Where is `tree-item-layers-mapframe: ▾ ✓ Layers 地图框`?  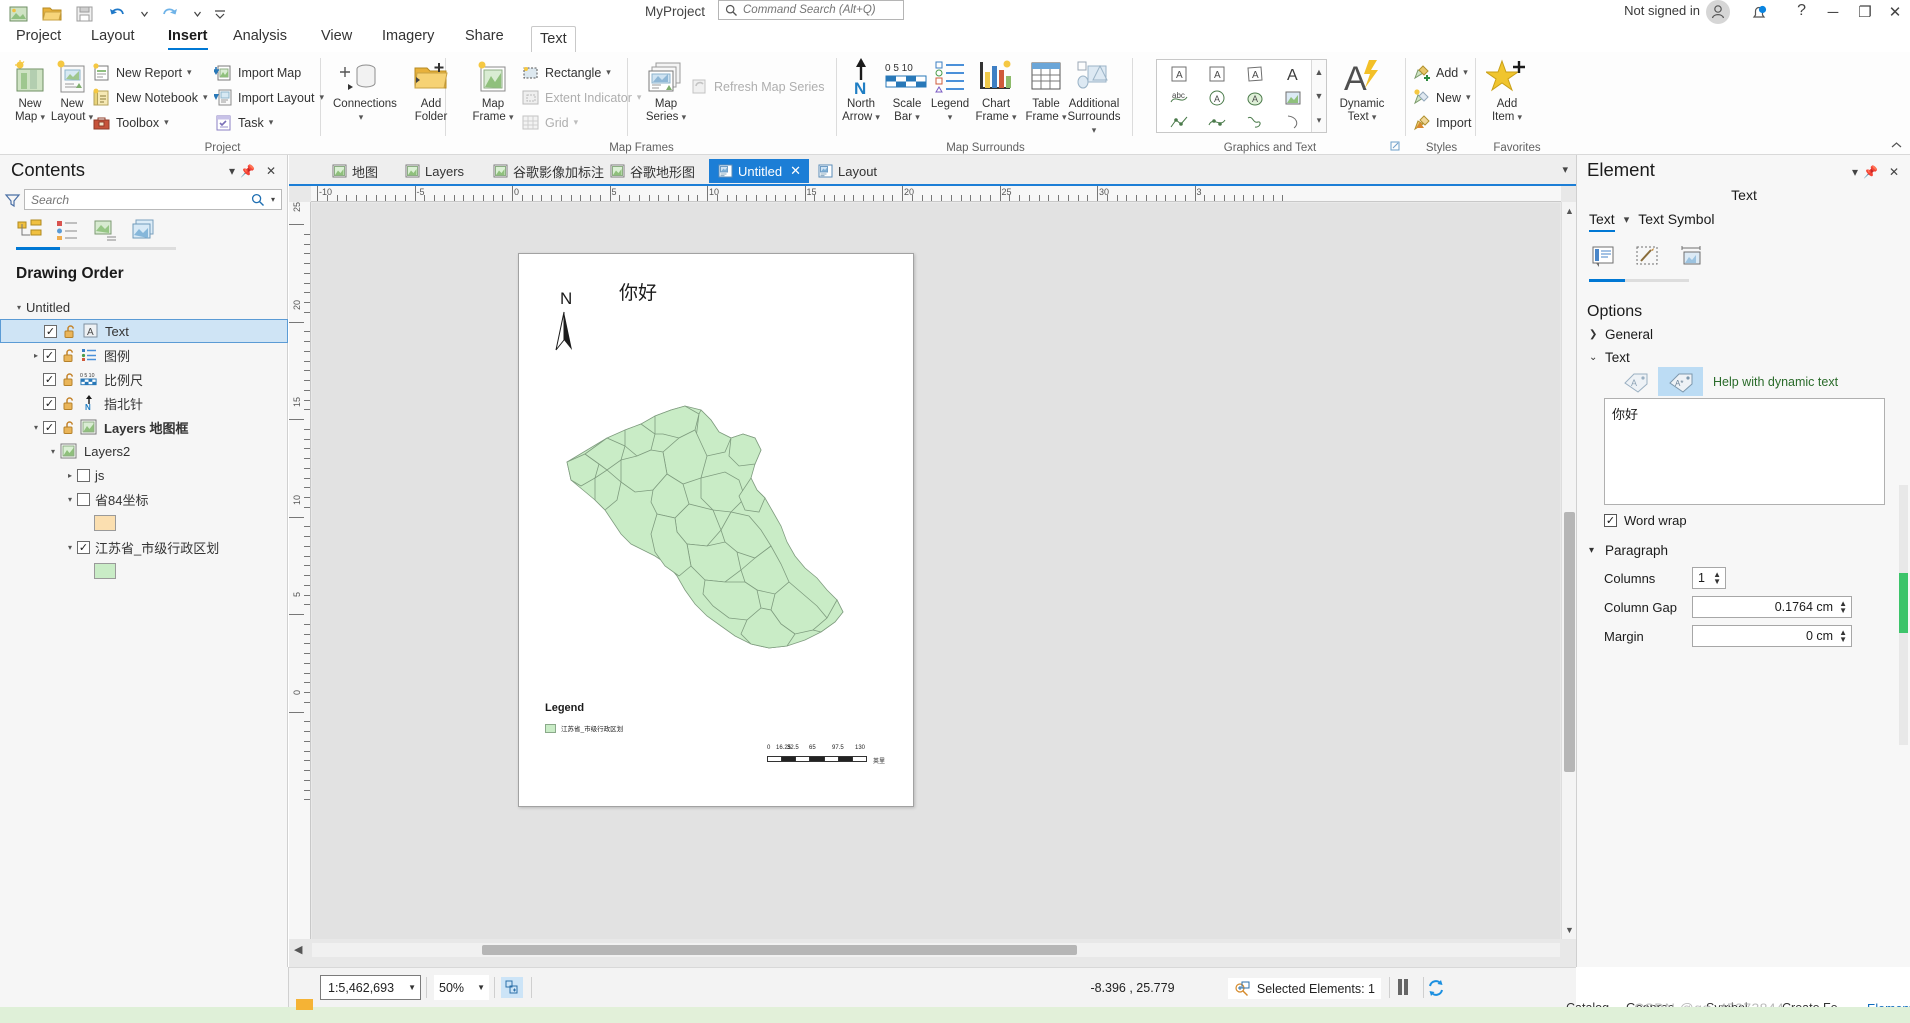 tree-item-layers-mapframe: ▾ ✓ Layers 地图框 is located at coordinates (144, 427).